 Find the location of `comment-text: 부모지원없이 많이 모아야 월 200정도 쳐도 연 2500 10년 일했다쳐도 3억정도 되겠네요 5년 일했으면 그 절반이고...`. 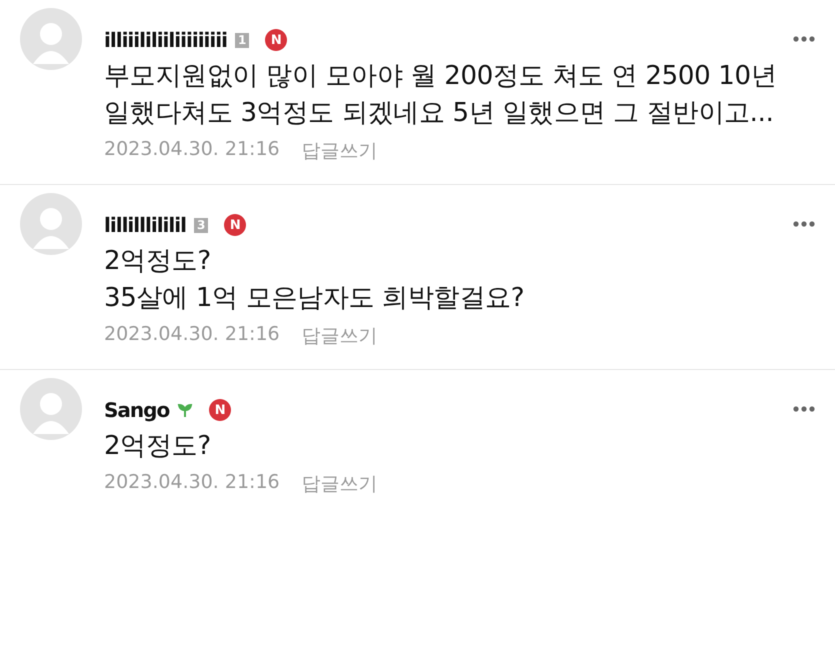

comment-text: 부모지원없이 많이 모아야 월 200정도 쳐도 연 2500 10년 일했다쳐도 3억정도 되겠네요 5년 일했으면 그 절반이고... is located at coordinates (441, 95).